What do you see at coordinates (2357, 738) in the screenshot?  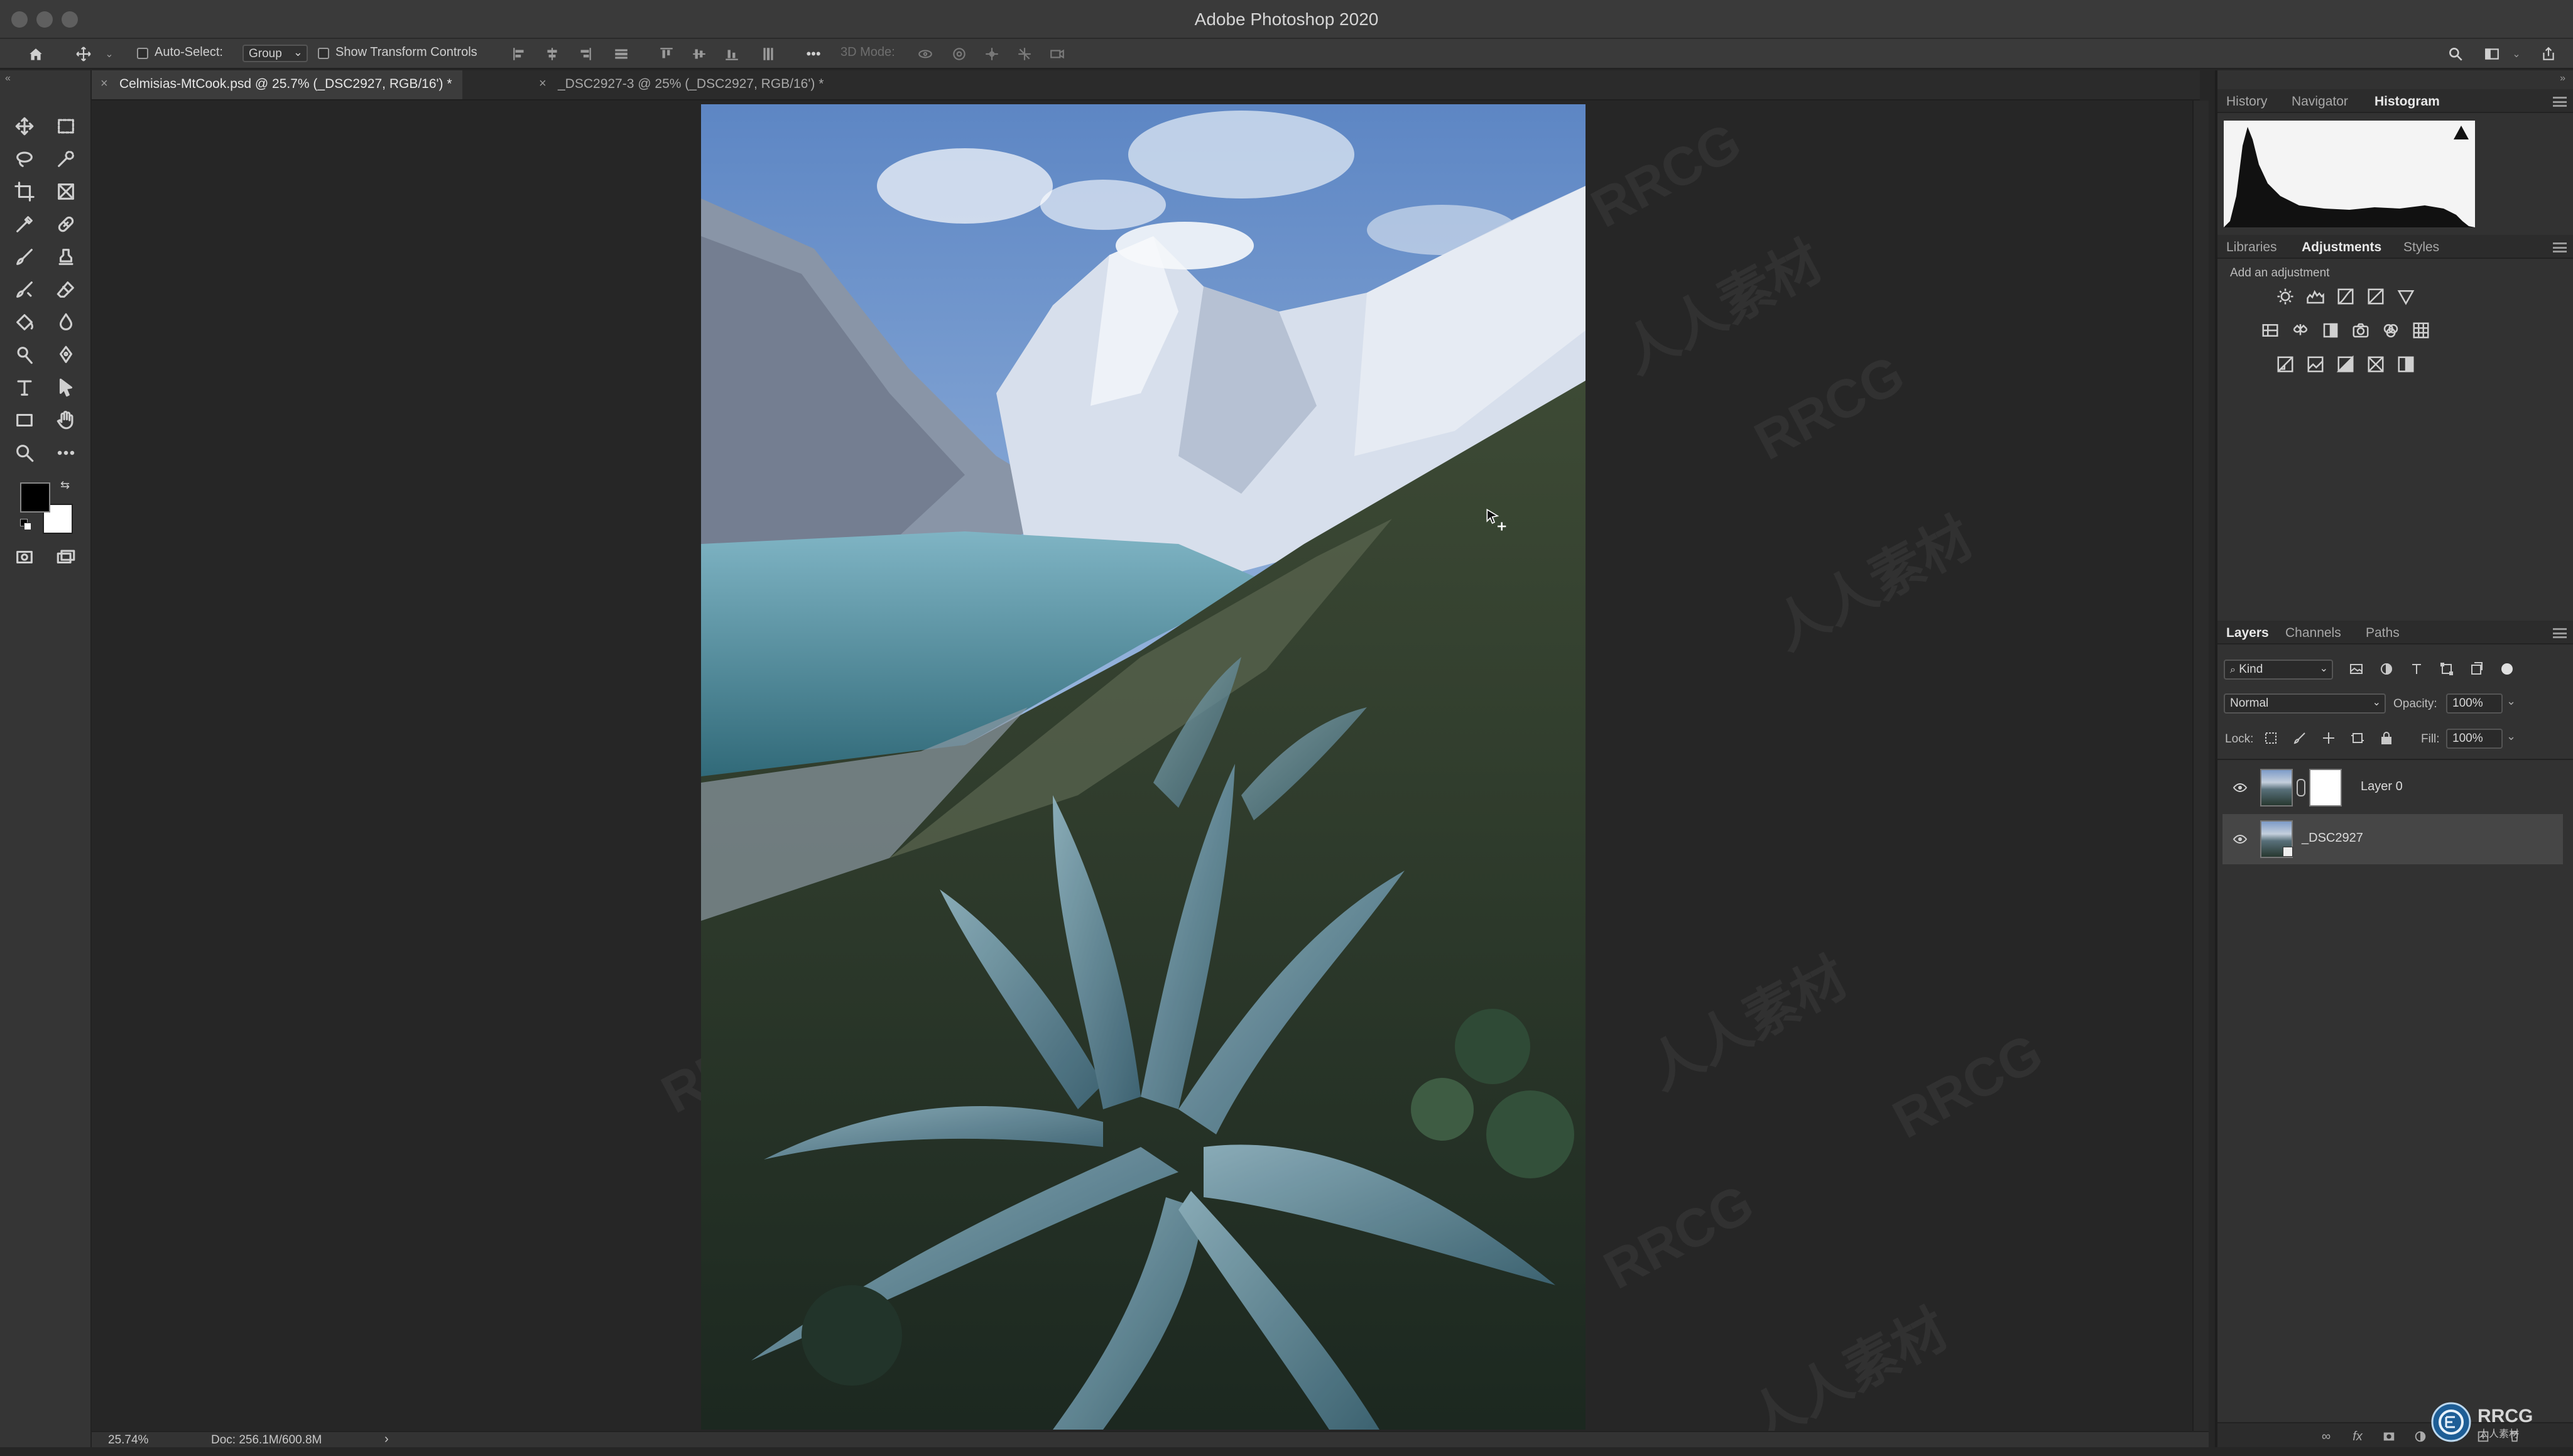 I see `lock-artboard-icon` at bounding box center [2357, 738].